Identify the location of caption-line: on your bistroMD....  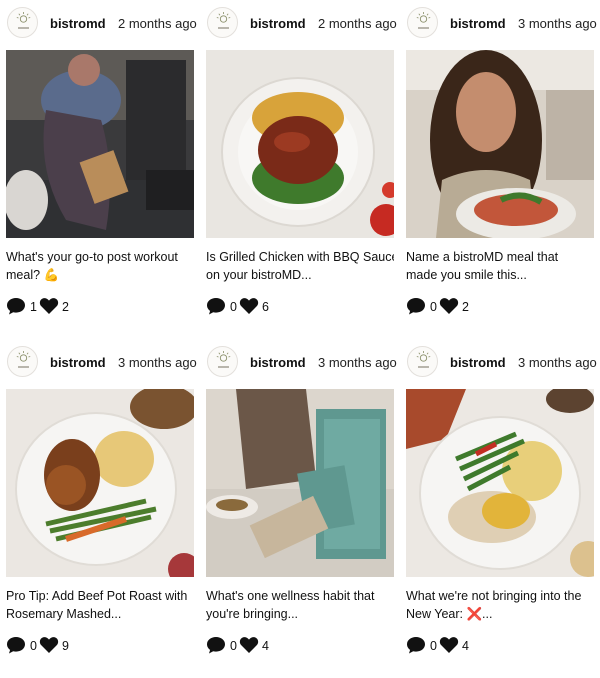
(259, 275).